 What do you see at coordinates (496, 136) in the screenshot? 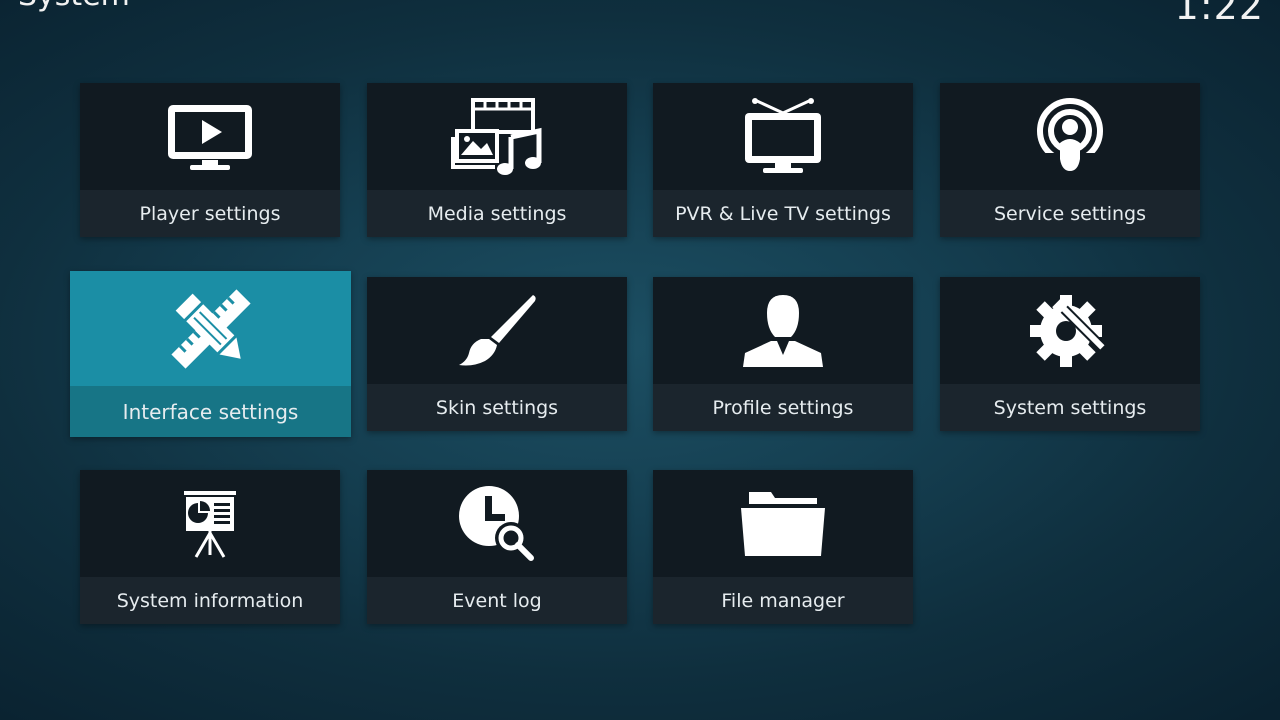
I see `media-icon` at bounding box center [496, 136].